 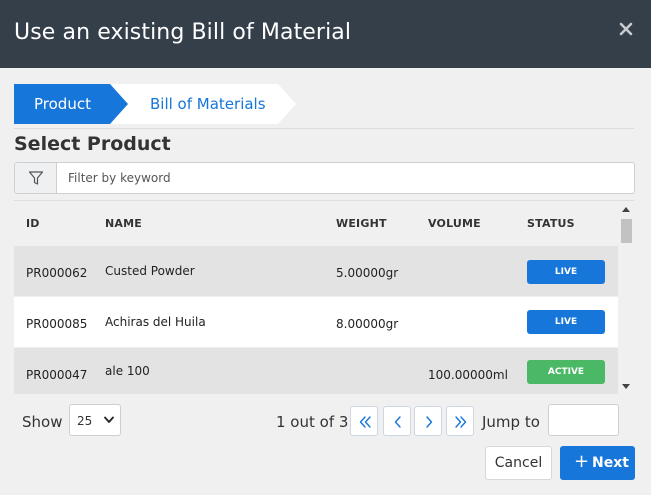 What do you see at coordinates (312, 422) in the screenshot?
I see `page-info: 1 out of 3` at bounding box center [312, 422].